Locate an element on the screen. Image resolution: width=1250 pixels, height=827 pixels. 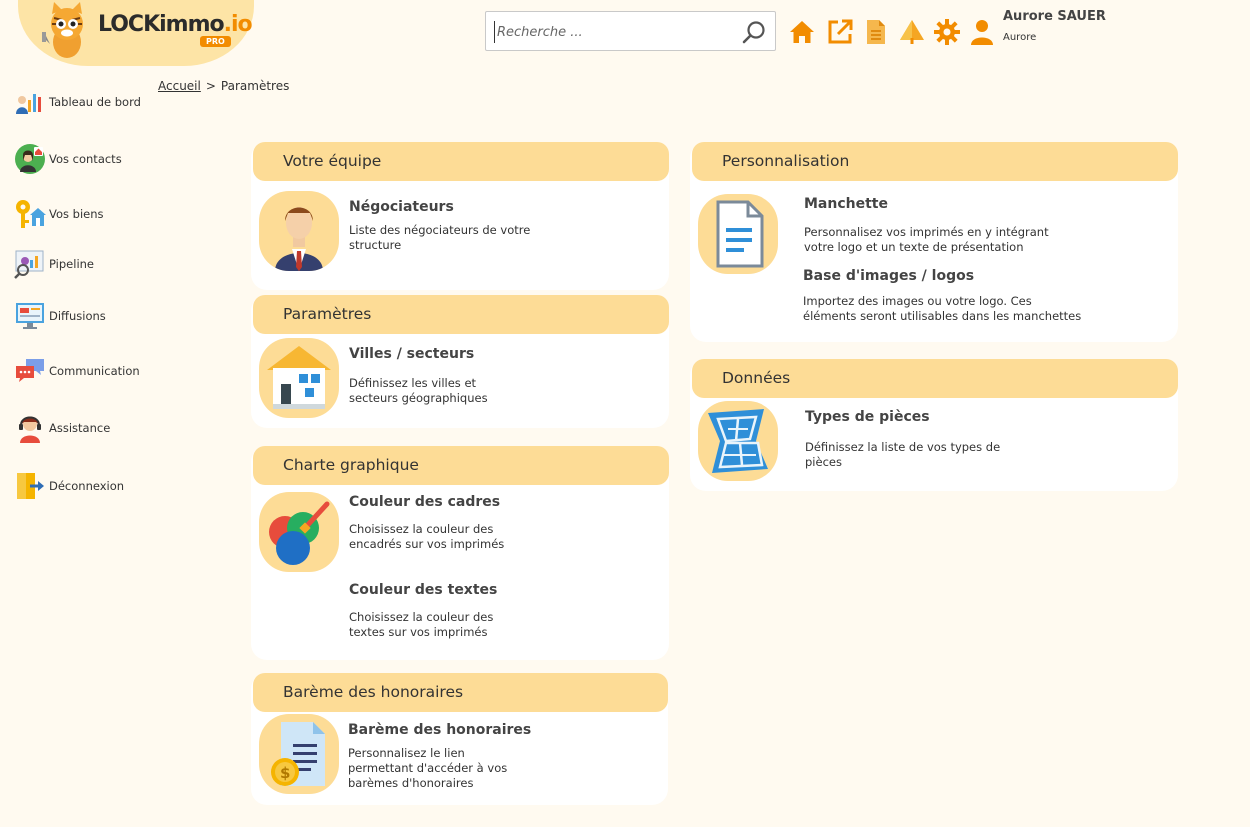
chat-icon is located at coordinates (30, 370).